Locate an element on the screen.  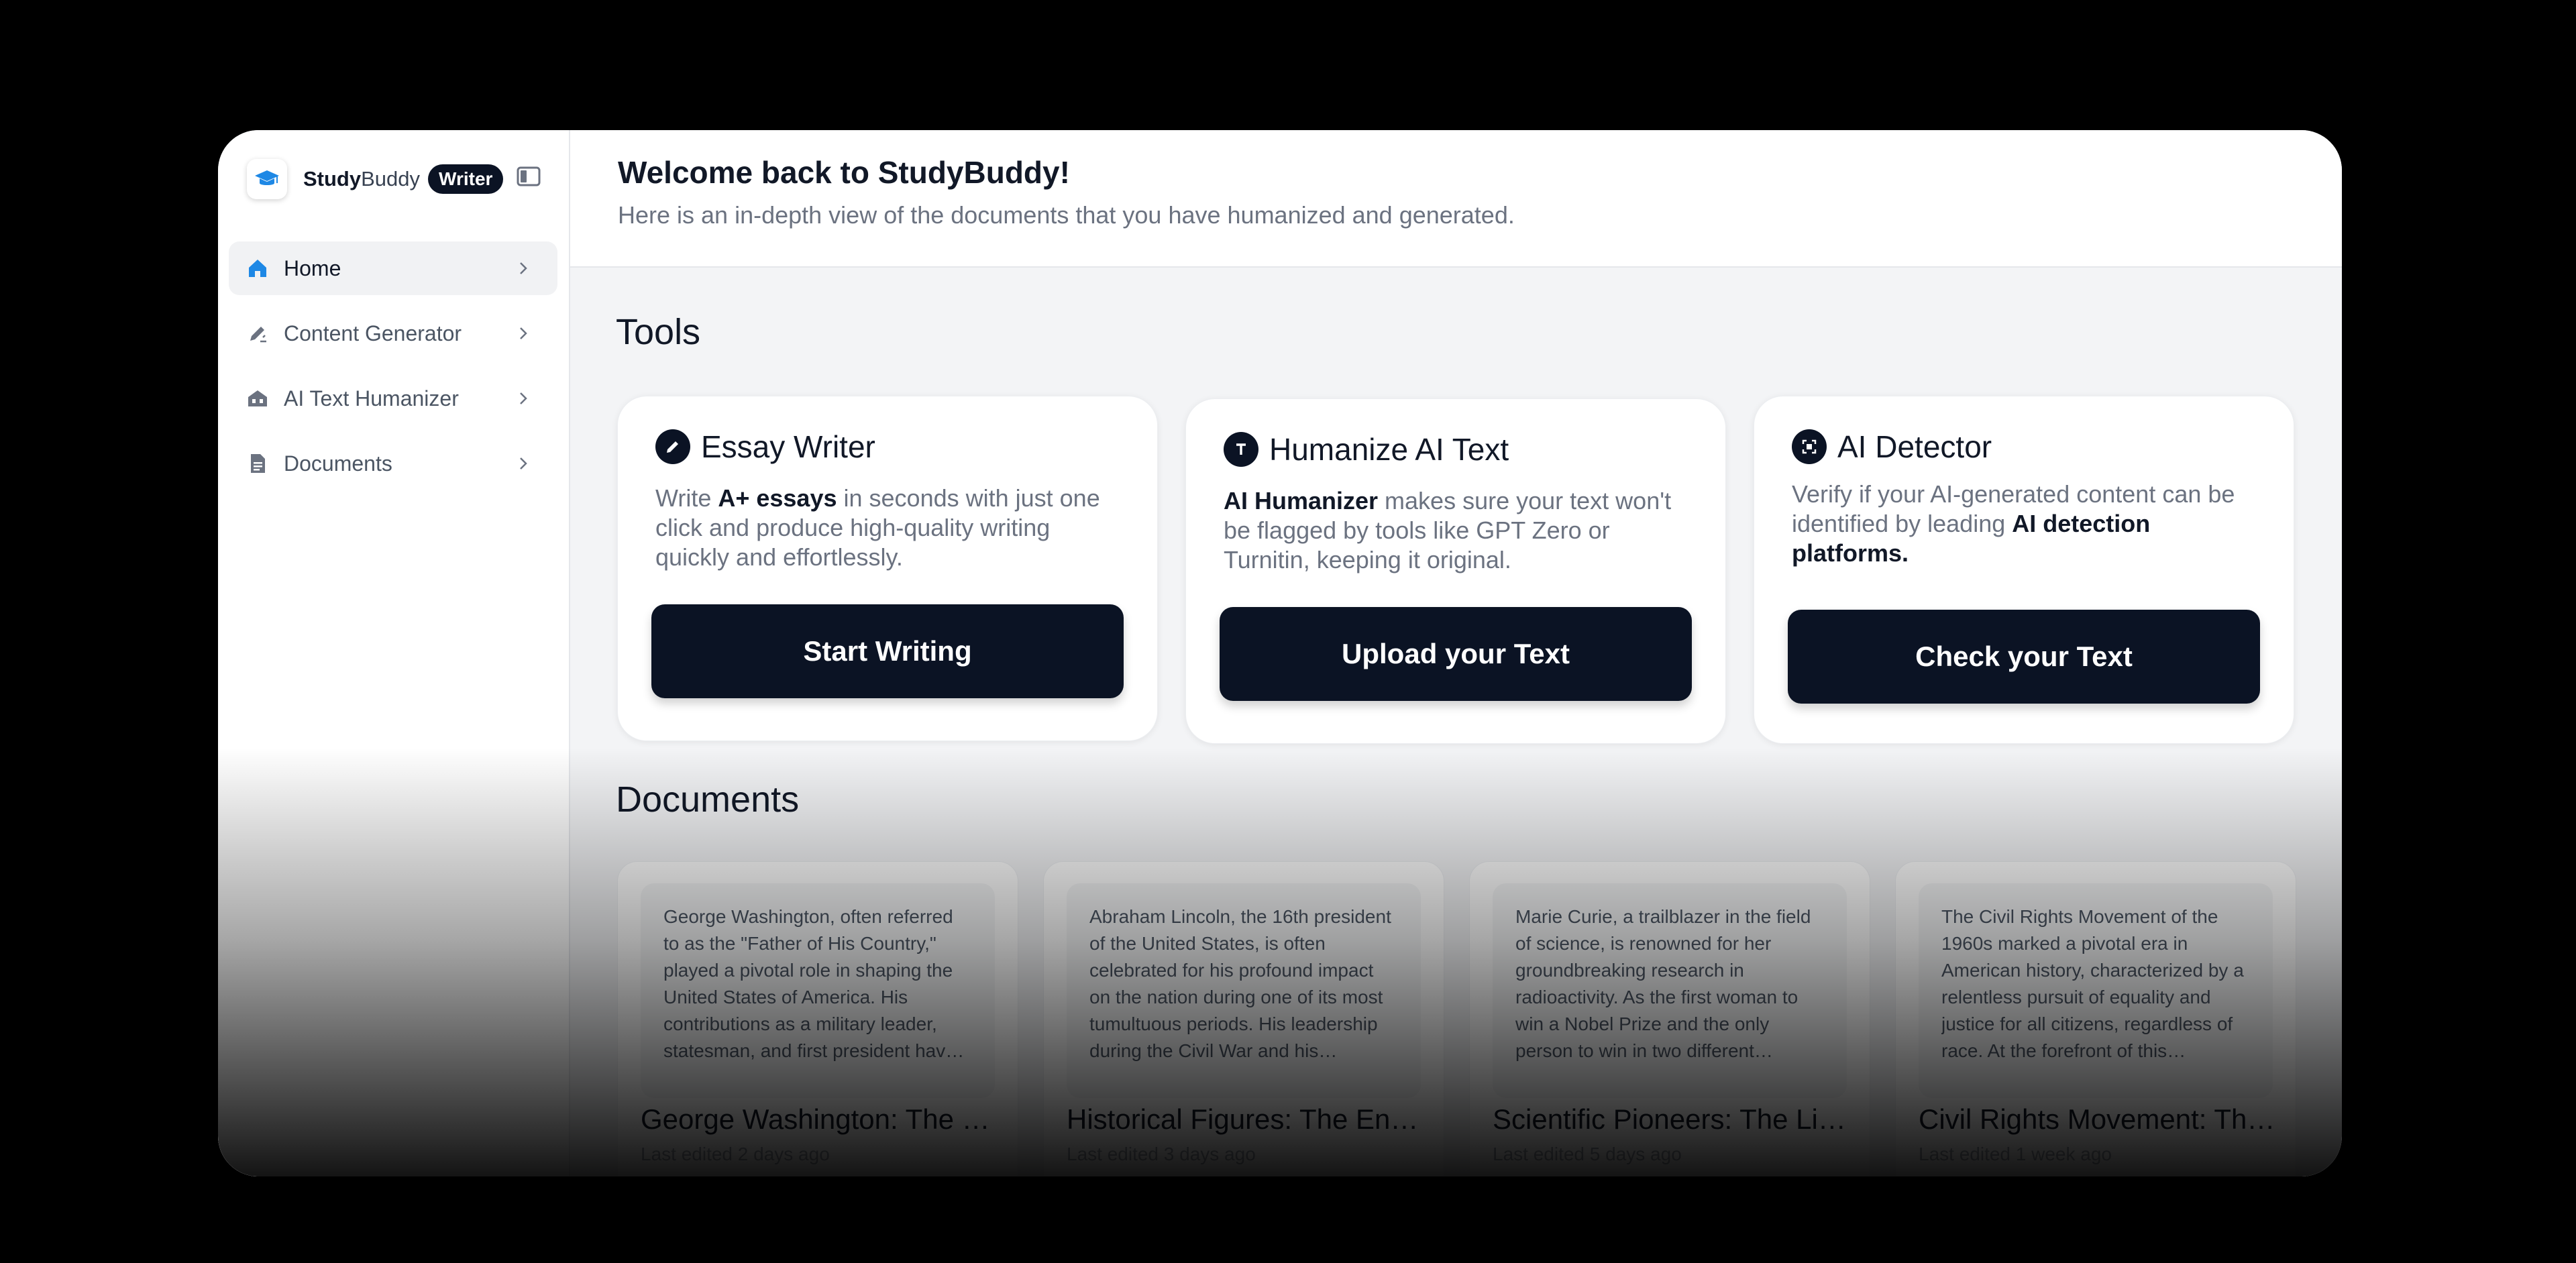
sidebar-item-home: Home is located at coordinates (393, 268).